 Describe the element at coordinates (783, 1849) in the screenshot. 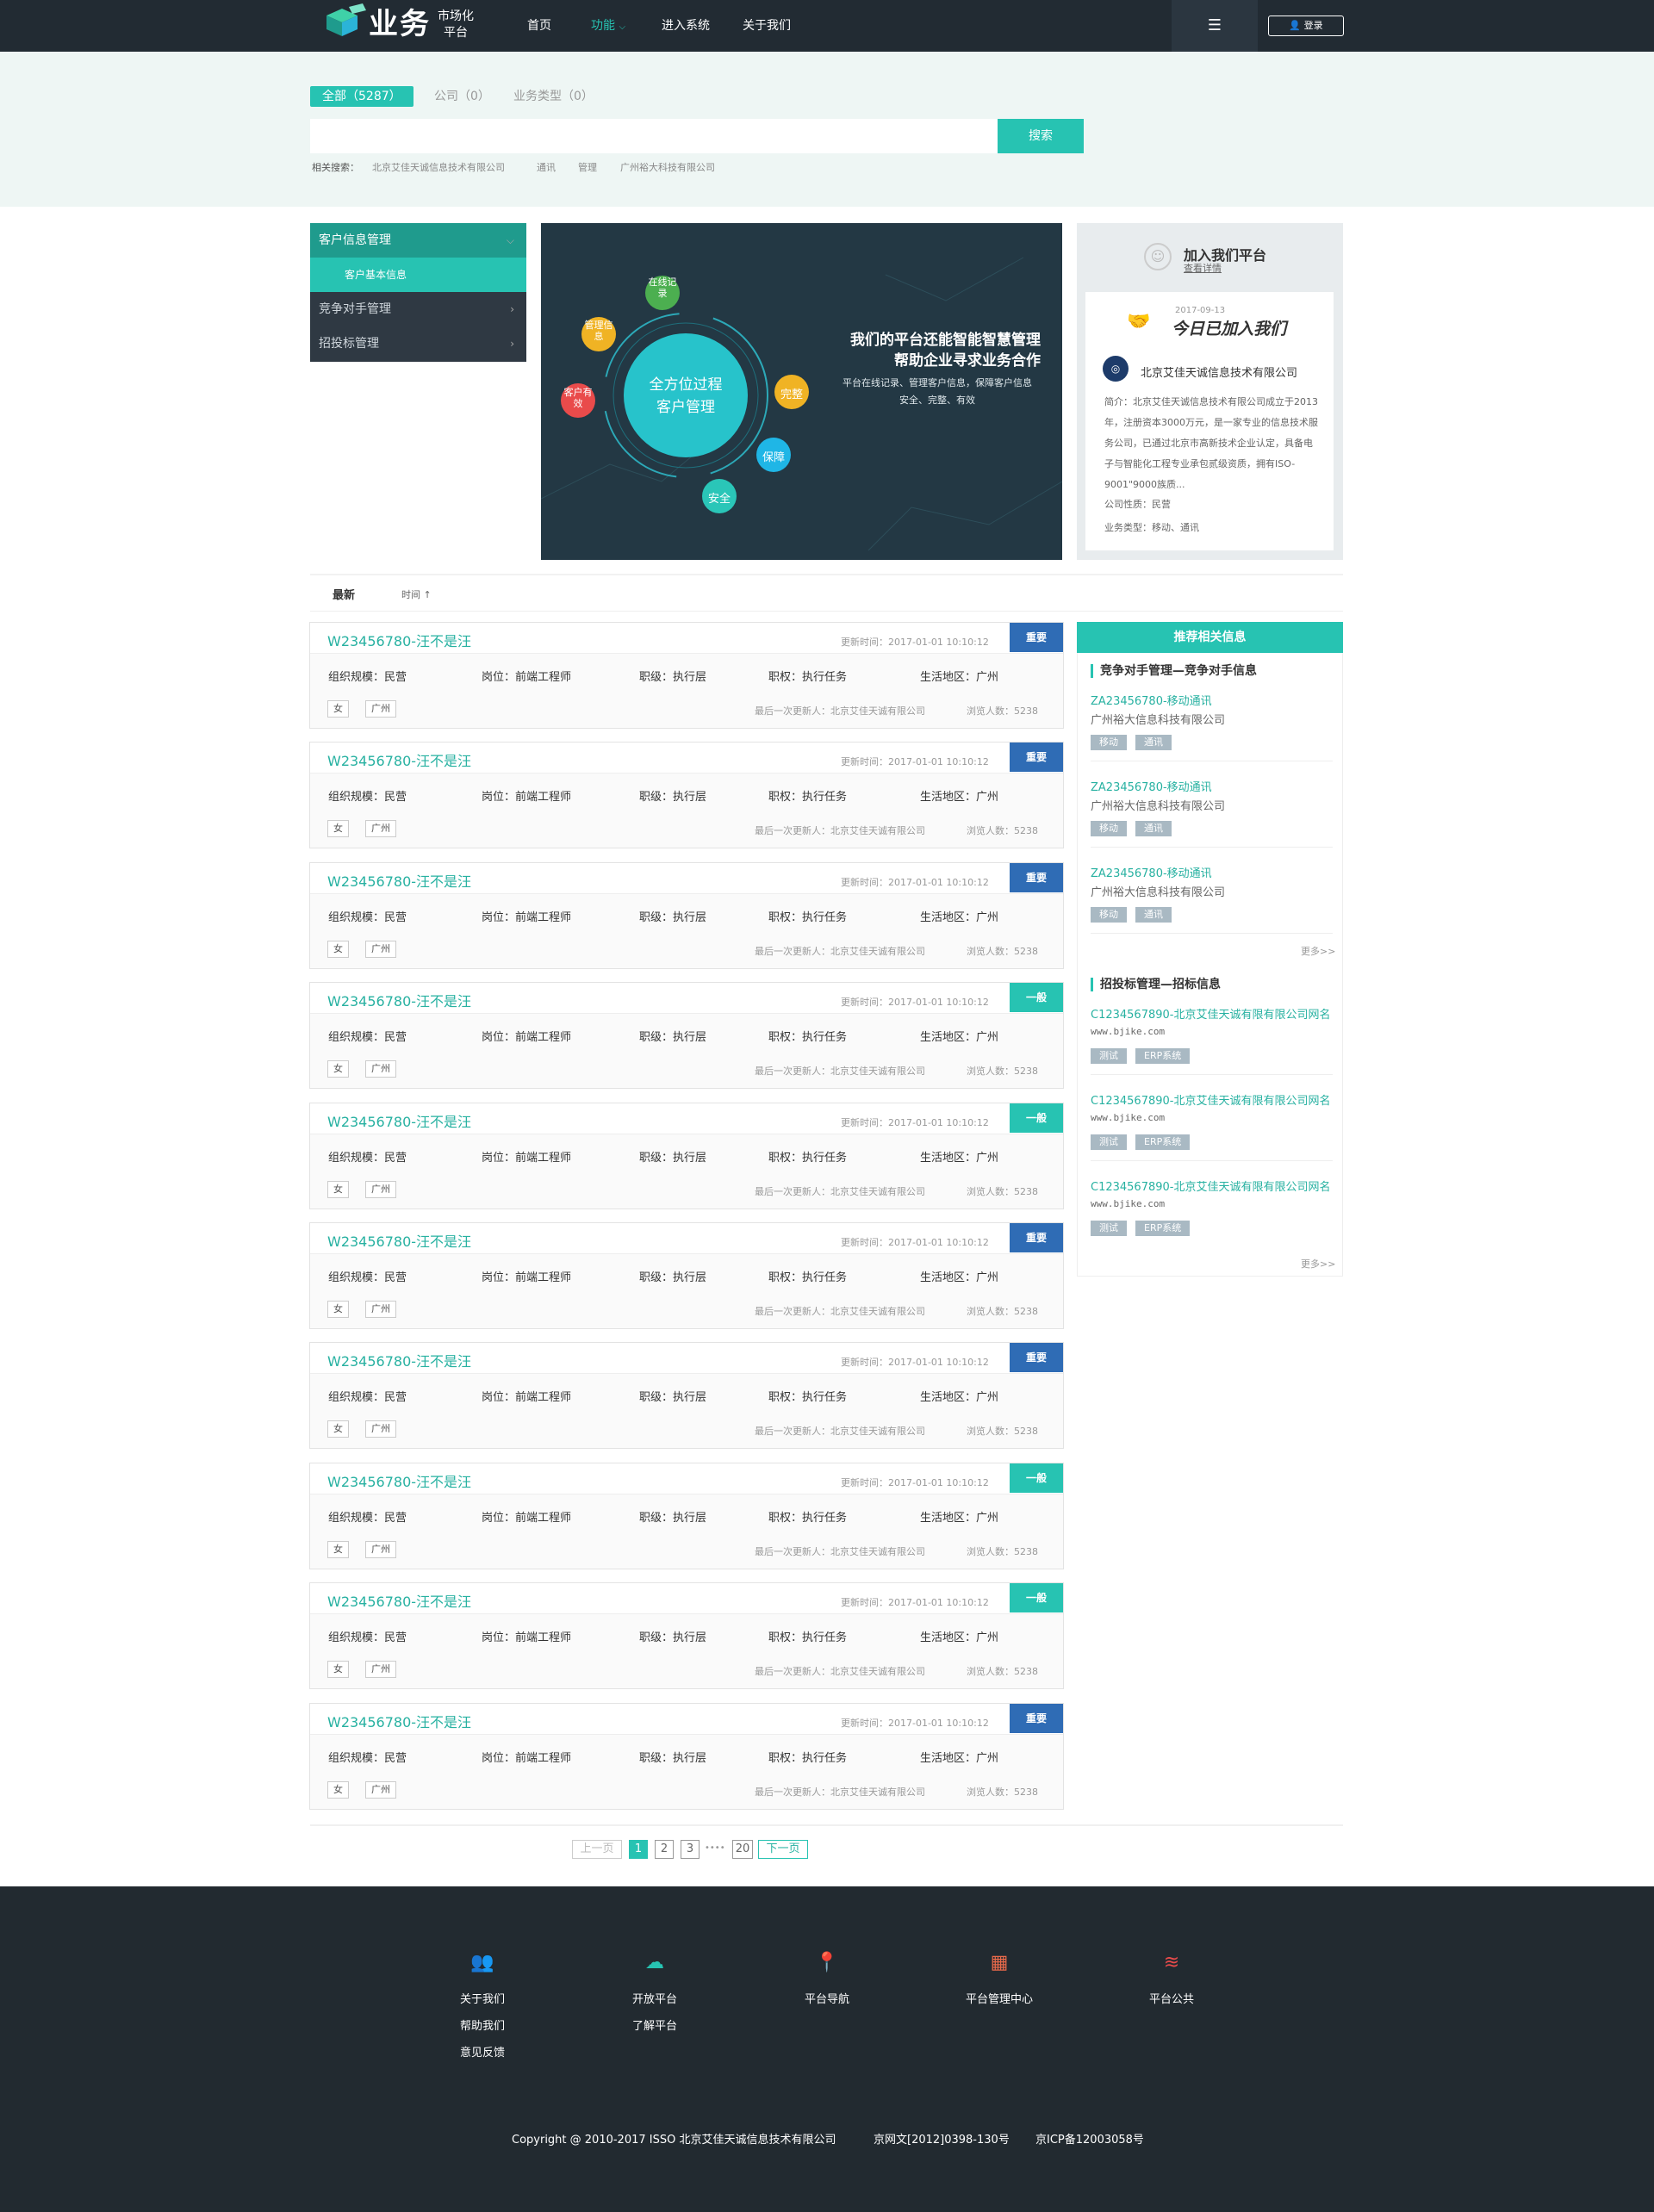

I see `next-page-button: 下一页` at that location.